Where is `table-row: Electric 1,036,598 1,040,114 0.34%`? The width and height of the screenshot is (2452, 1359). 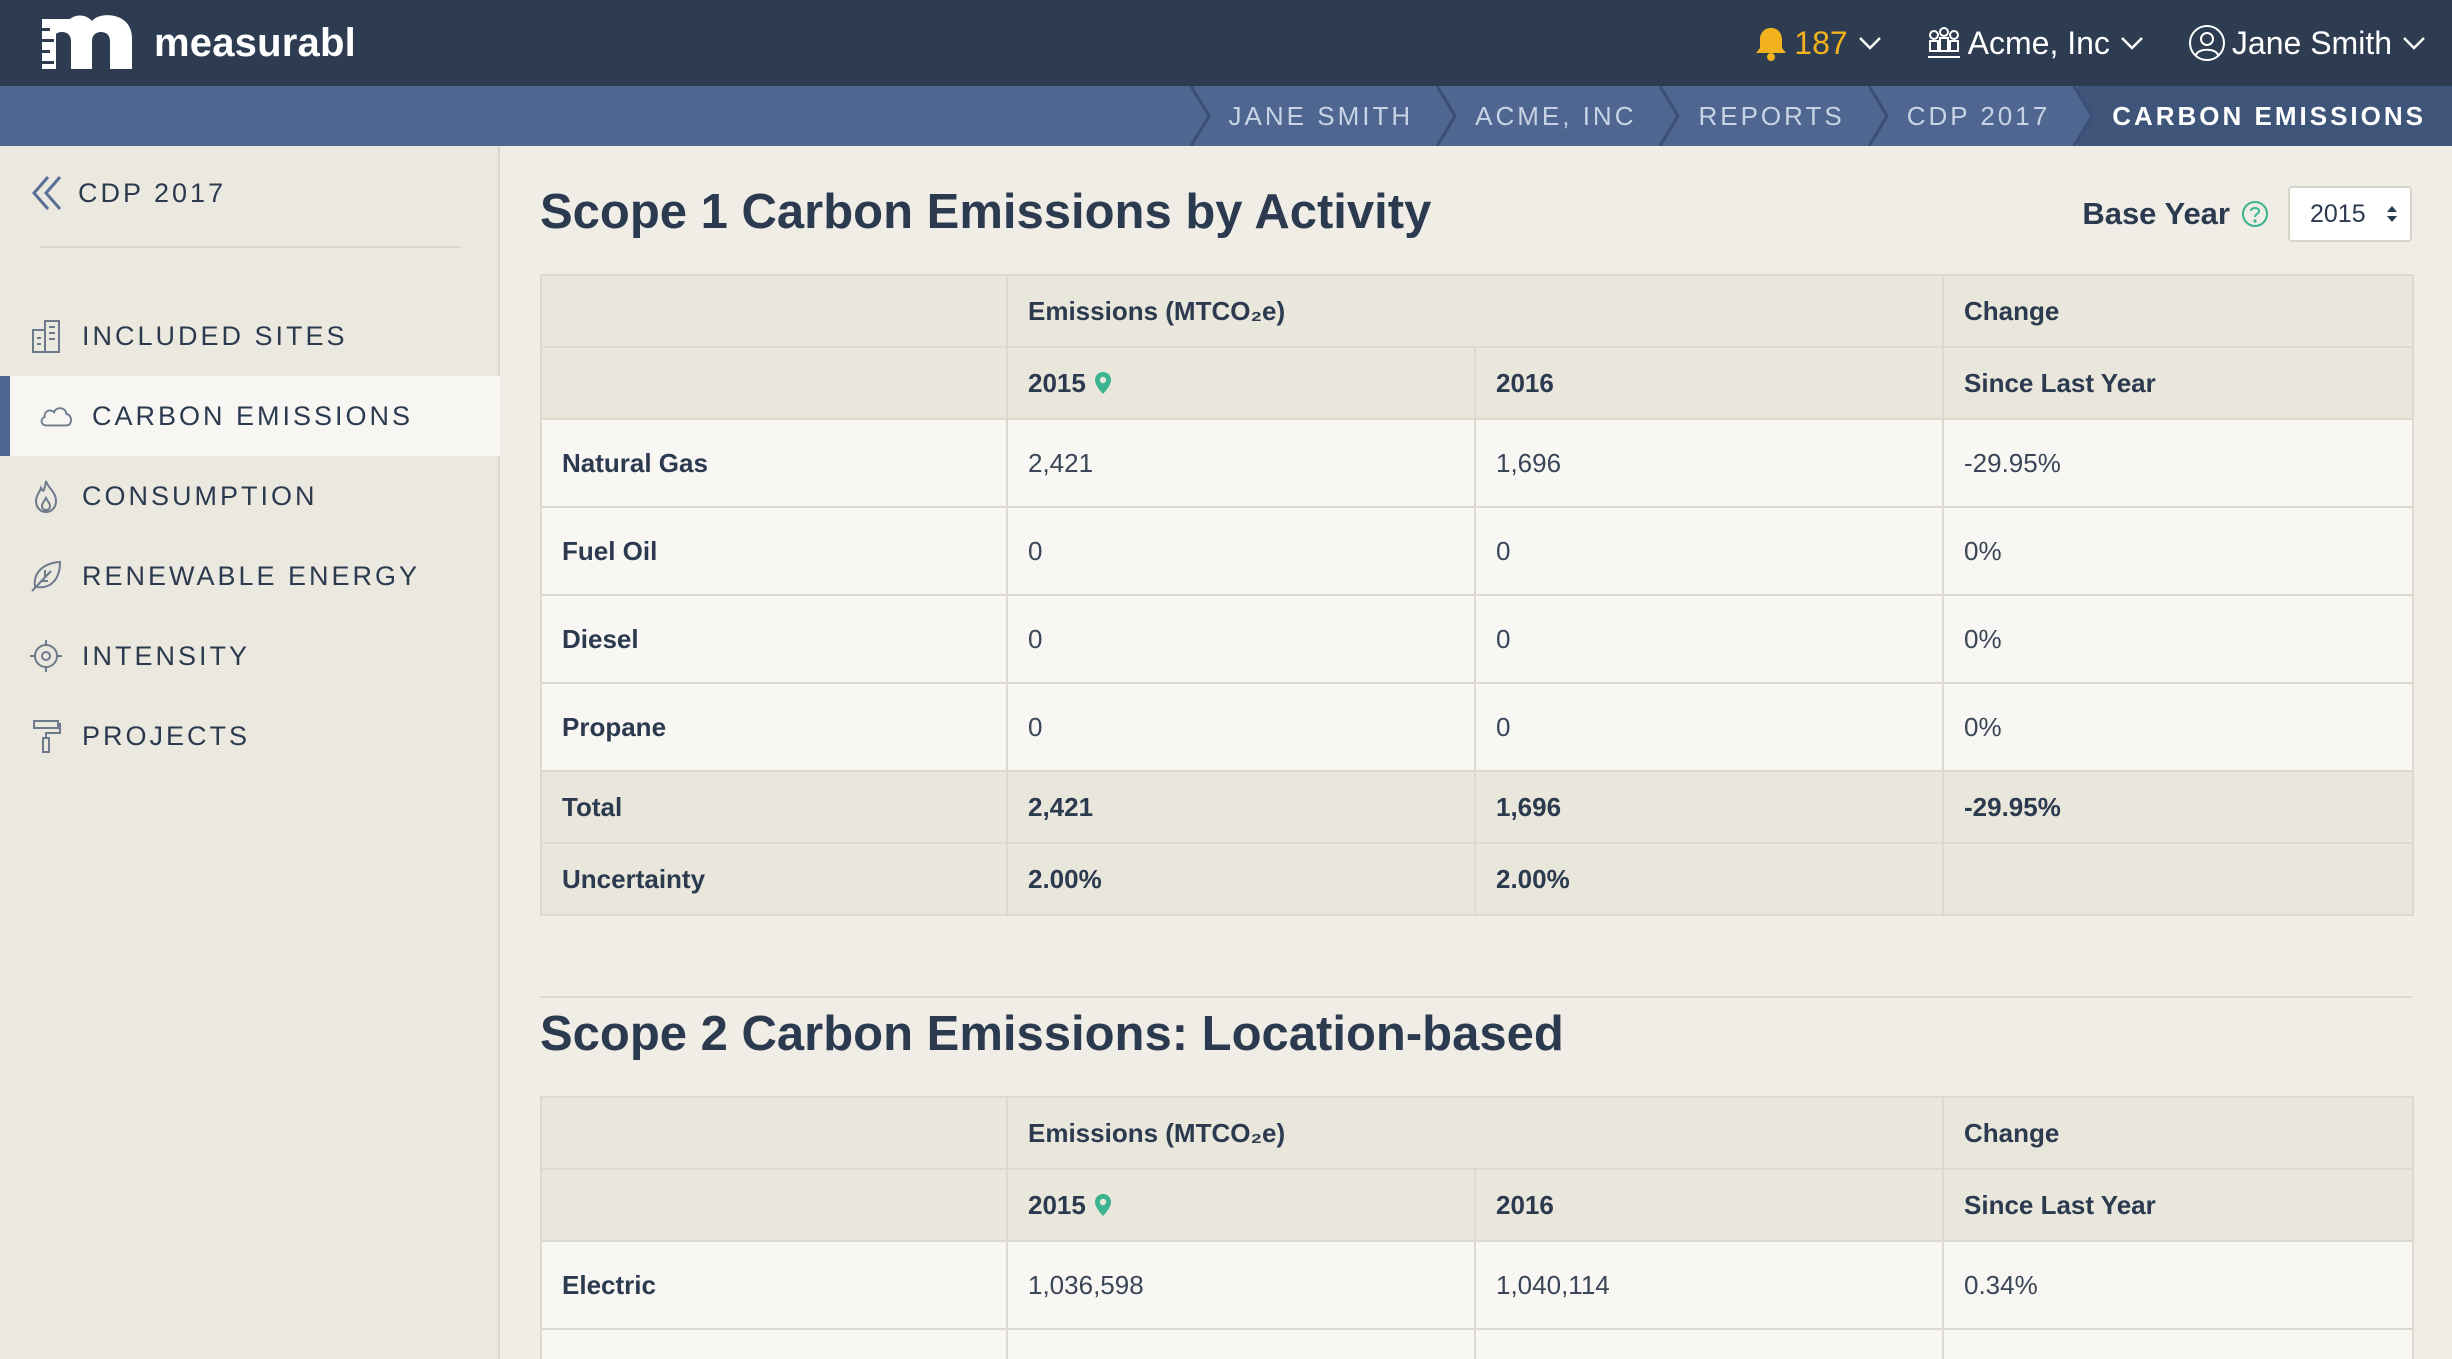
table-row: Electric 1,036,598 1,040,114 0.34% is located at coordinates (1477, 1285).